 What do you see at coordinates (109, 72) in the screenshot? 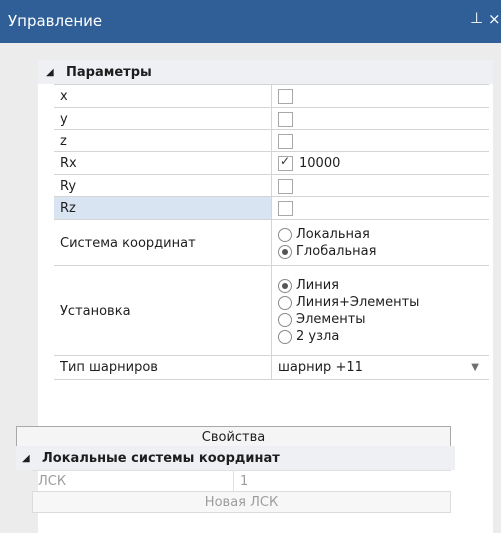
I see `section-parameters-label: Параметры` at bounding box center [109, 72].